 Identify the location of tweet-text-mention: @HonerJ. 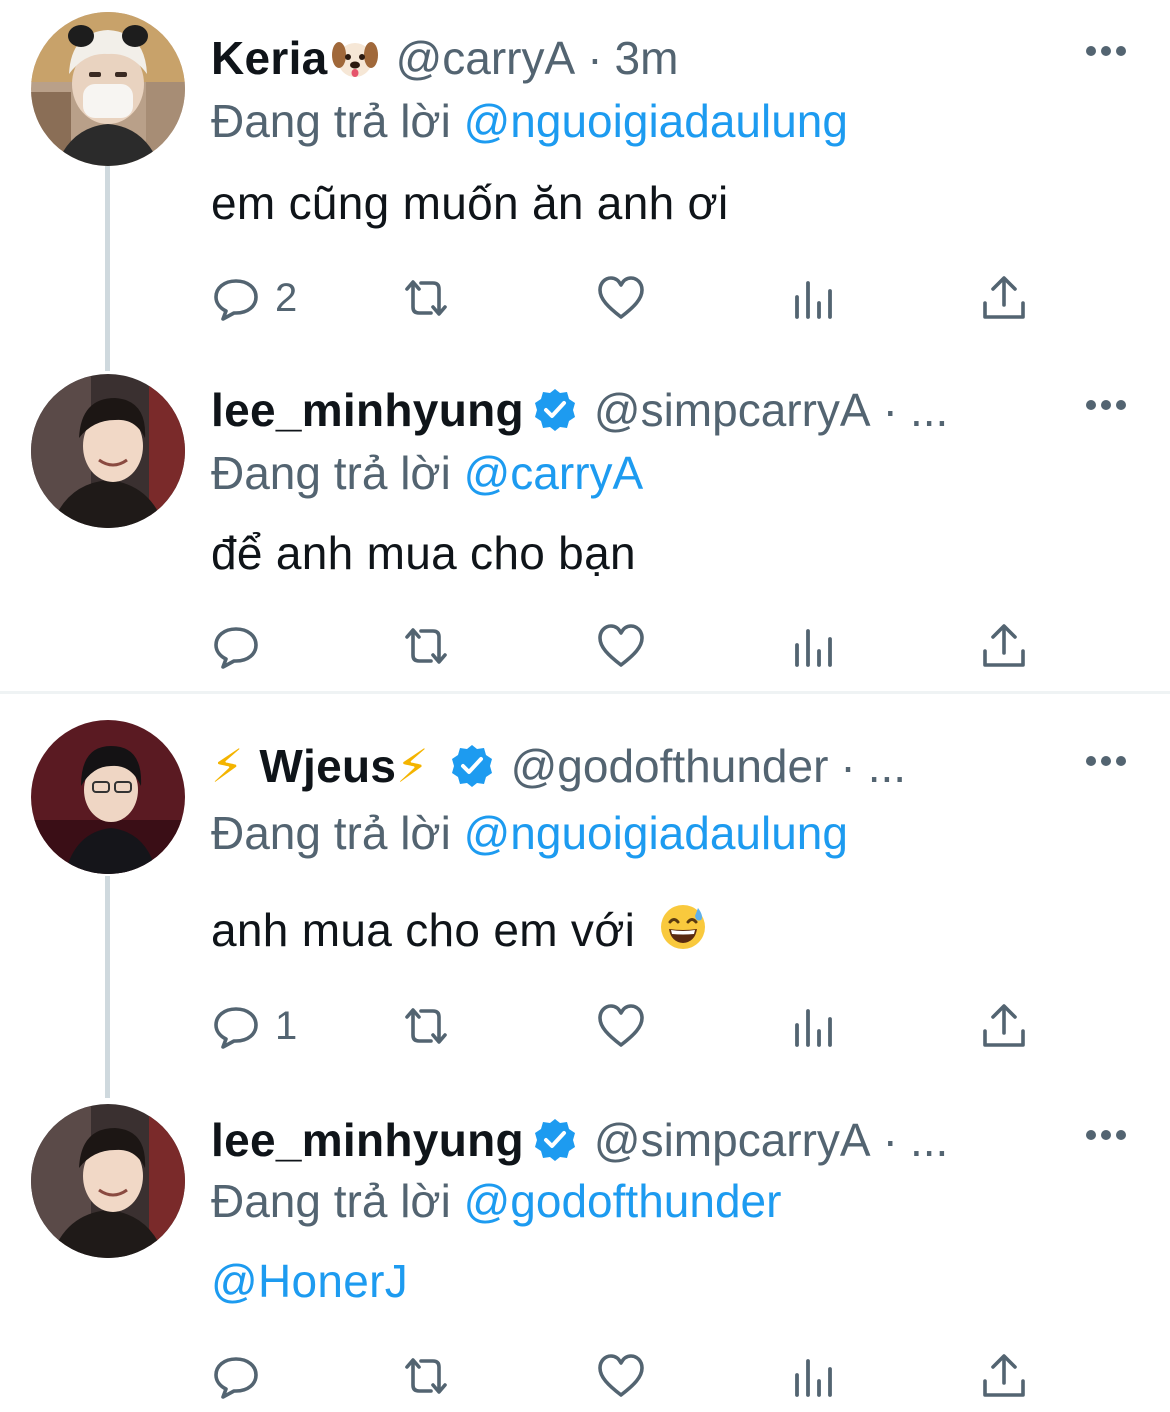
(309, 1281).